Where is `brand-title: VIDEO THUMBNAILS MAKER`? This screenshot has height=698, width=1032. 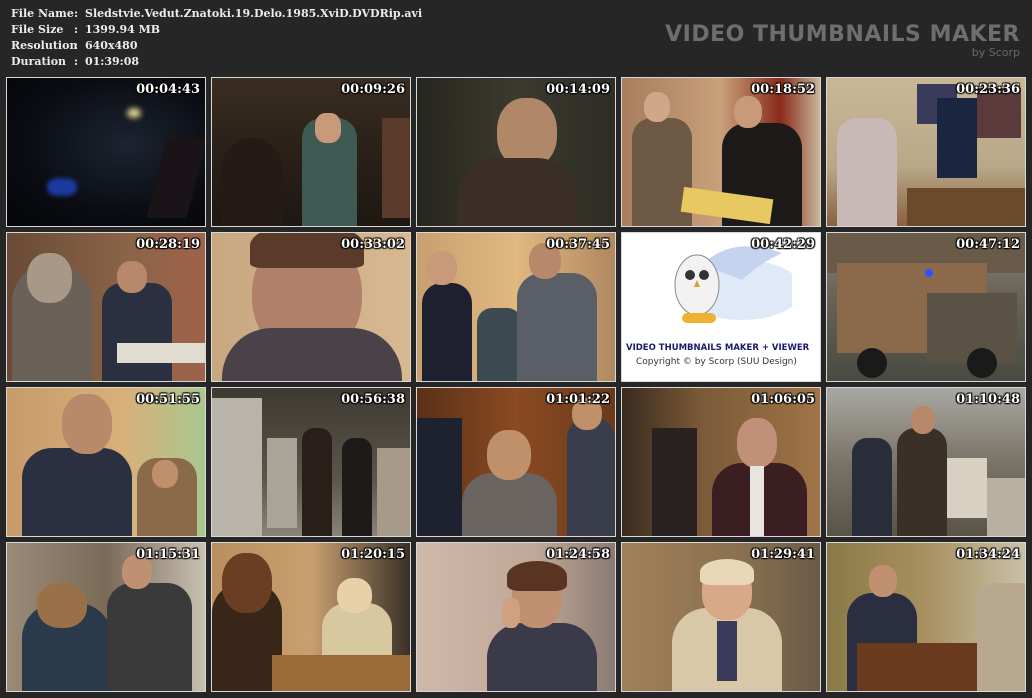
brand-title: VIDEO THUMBNAILS MAKER is located at coordinates (842, 34).